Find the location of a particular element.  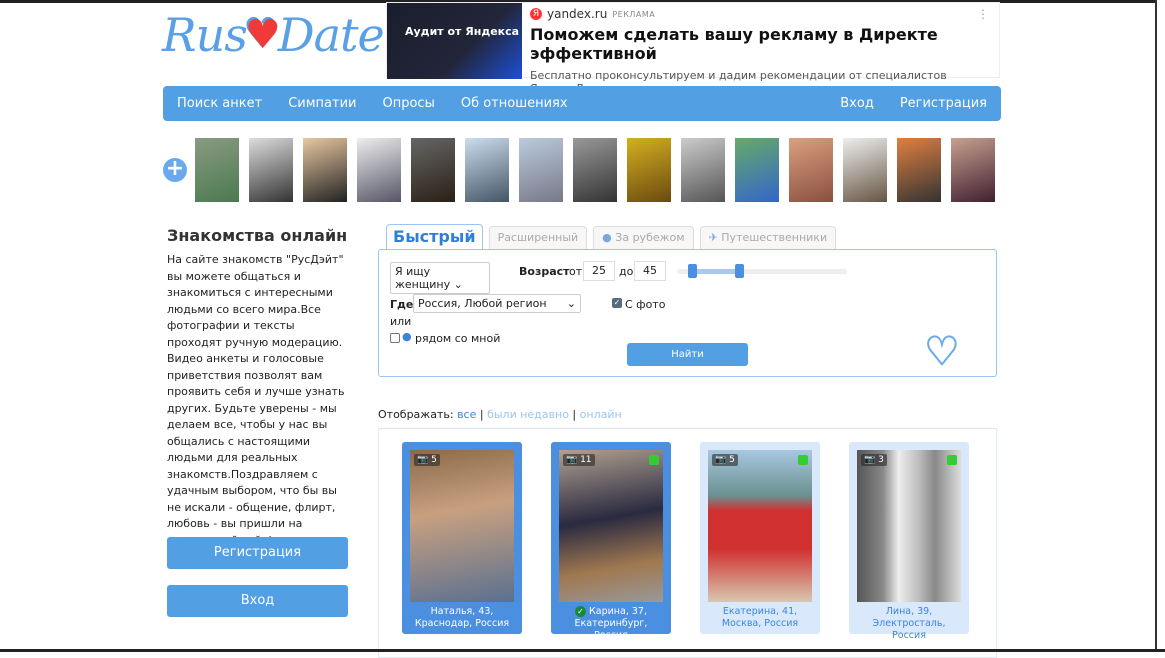

sidebar-title: Знакомства онлайн is located at coordinates (257, 235).